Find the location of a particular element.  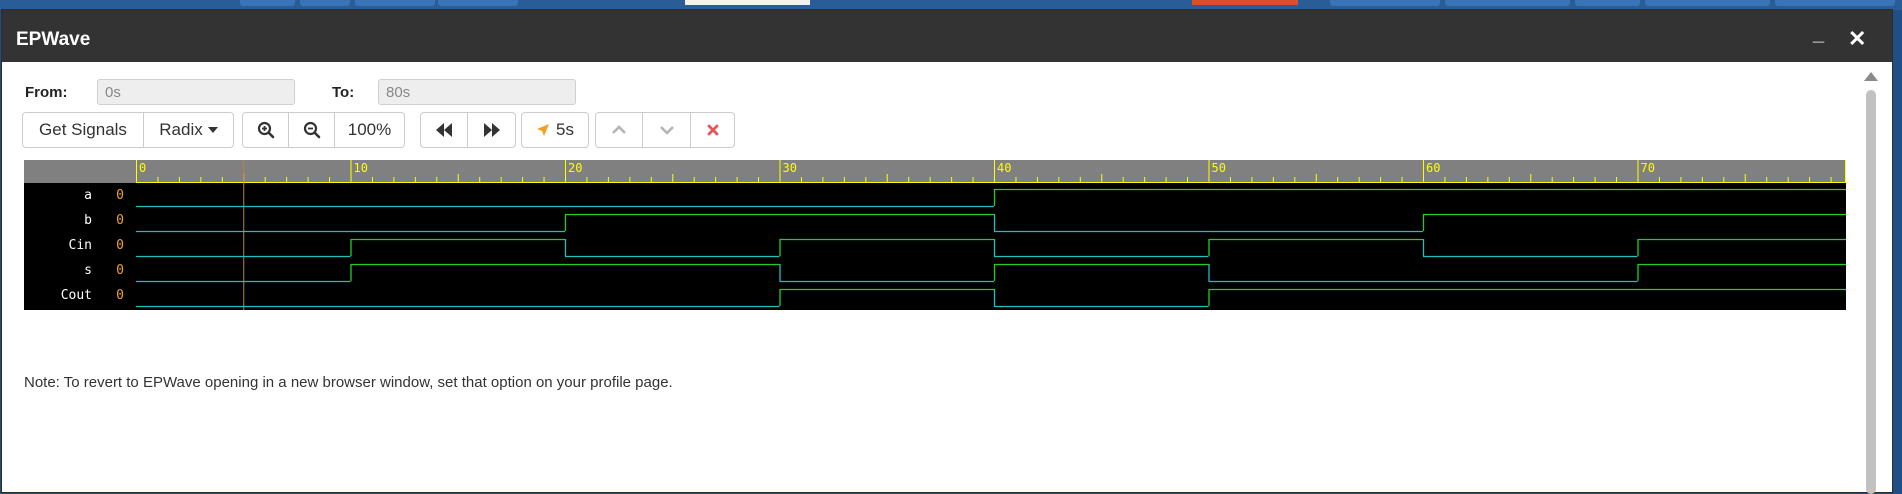

ruler-tick-label: 30 is located at coordinates (790, 168).